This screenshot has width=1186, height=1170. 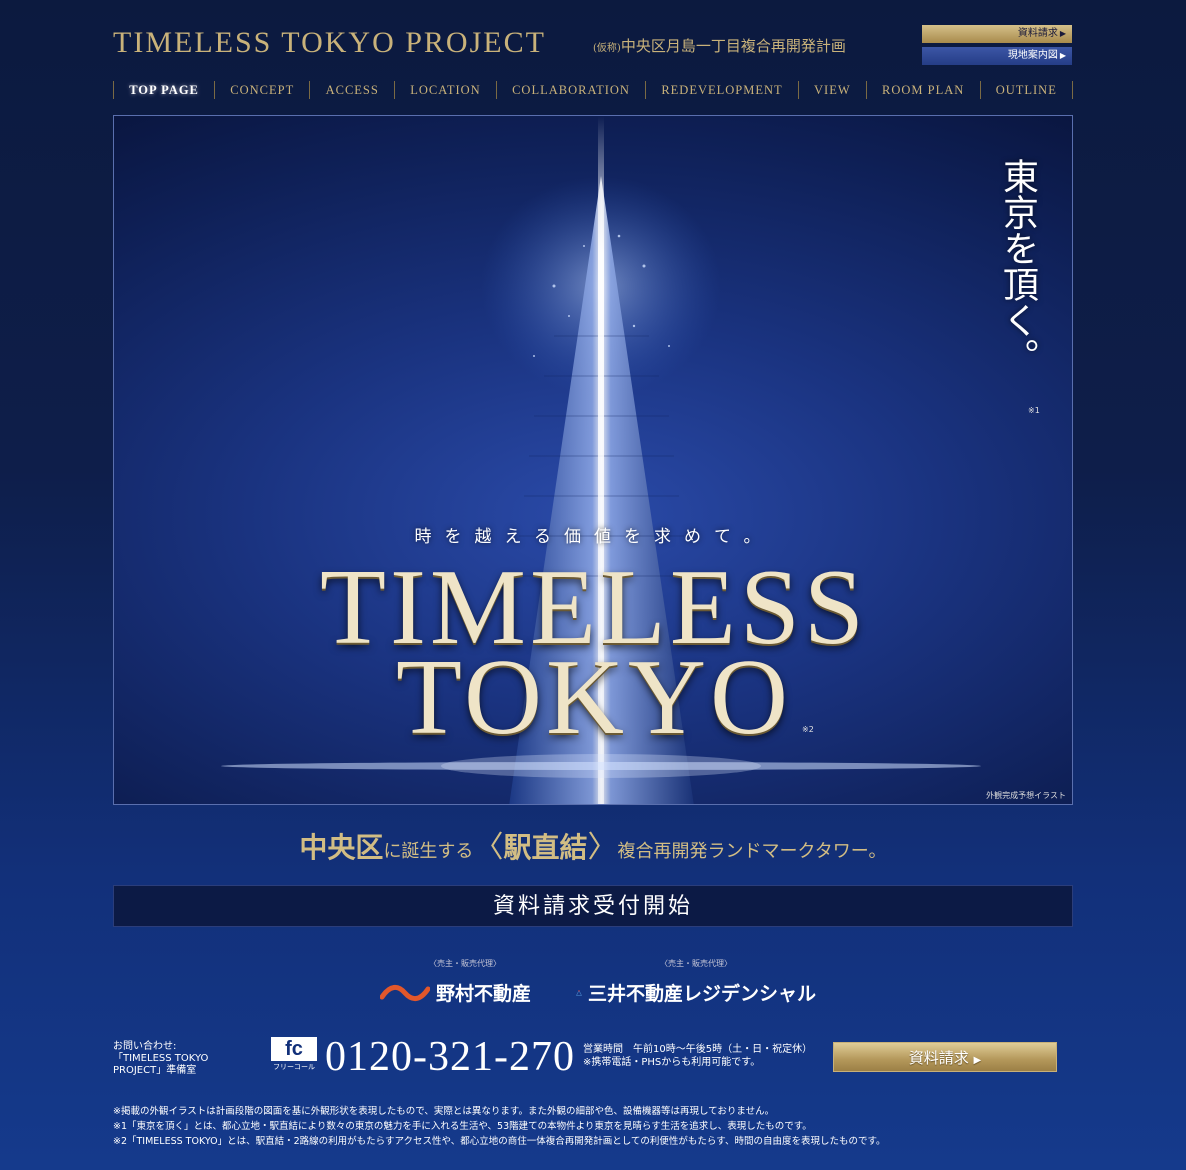 I want to click on contact-label: お問い合わせ: 「TIMELESS TOKYO PROJECT」準備室, so click(x=160, y=1059).